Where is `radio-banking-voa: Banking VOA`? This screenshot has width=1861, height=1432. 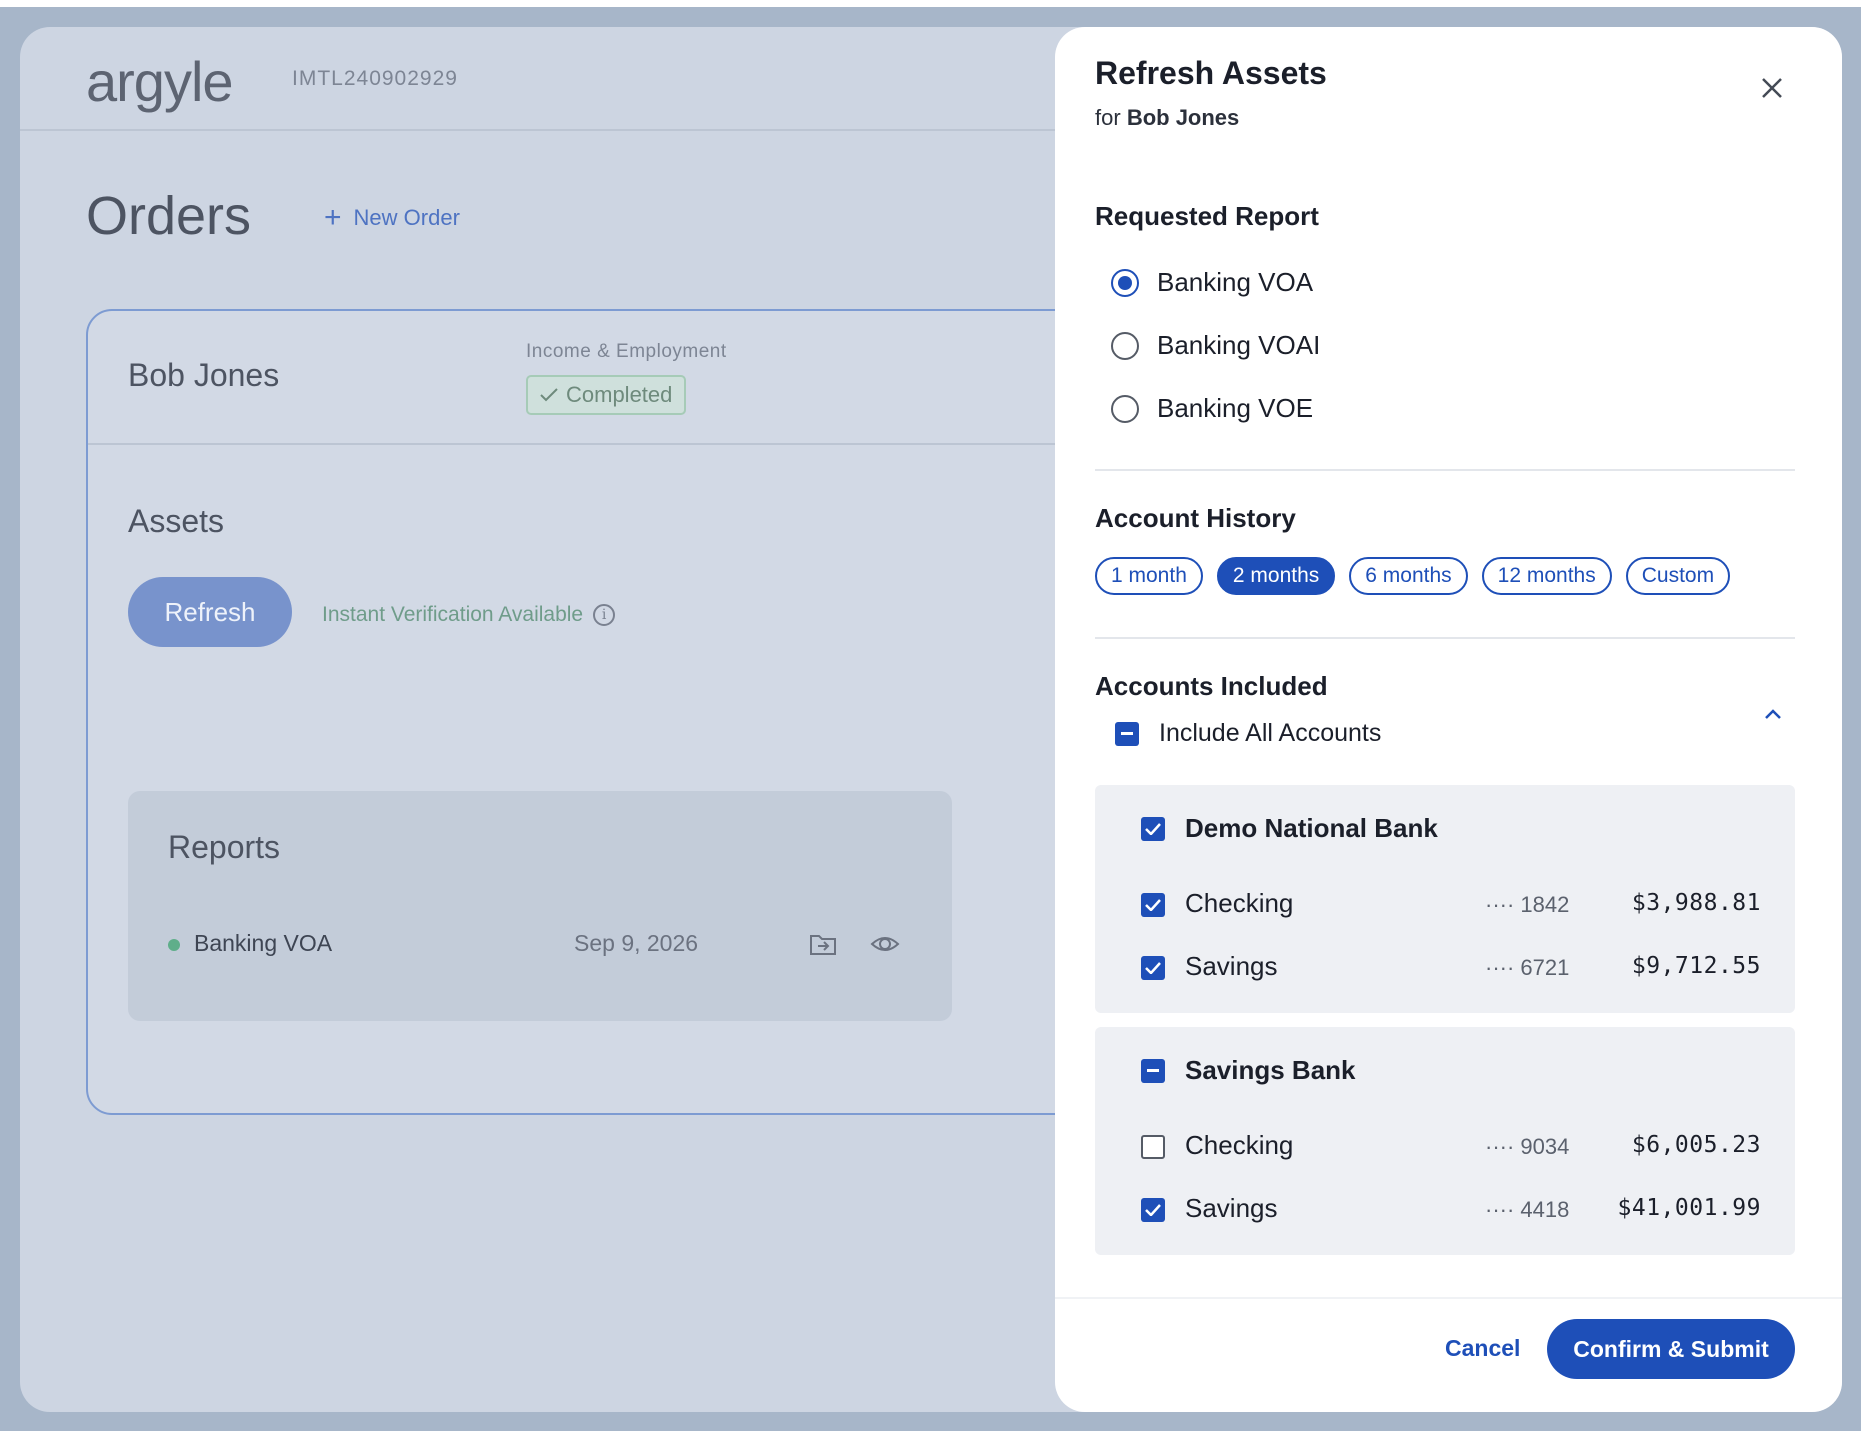 radio-banking-voa: Banking VOA is located at coordinates (1212, 282).